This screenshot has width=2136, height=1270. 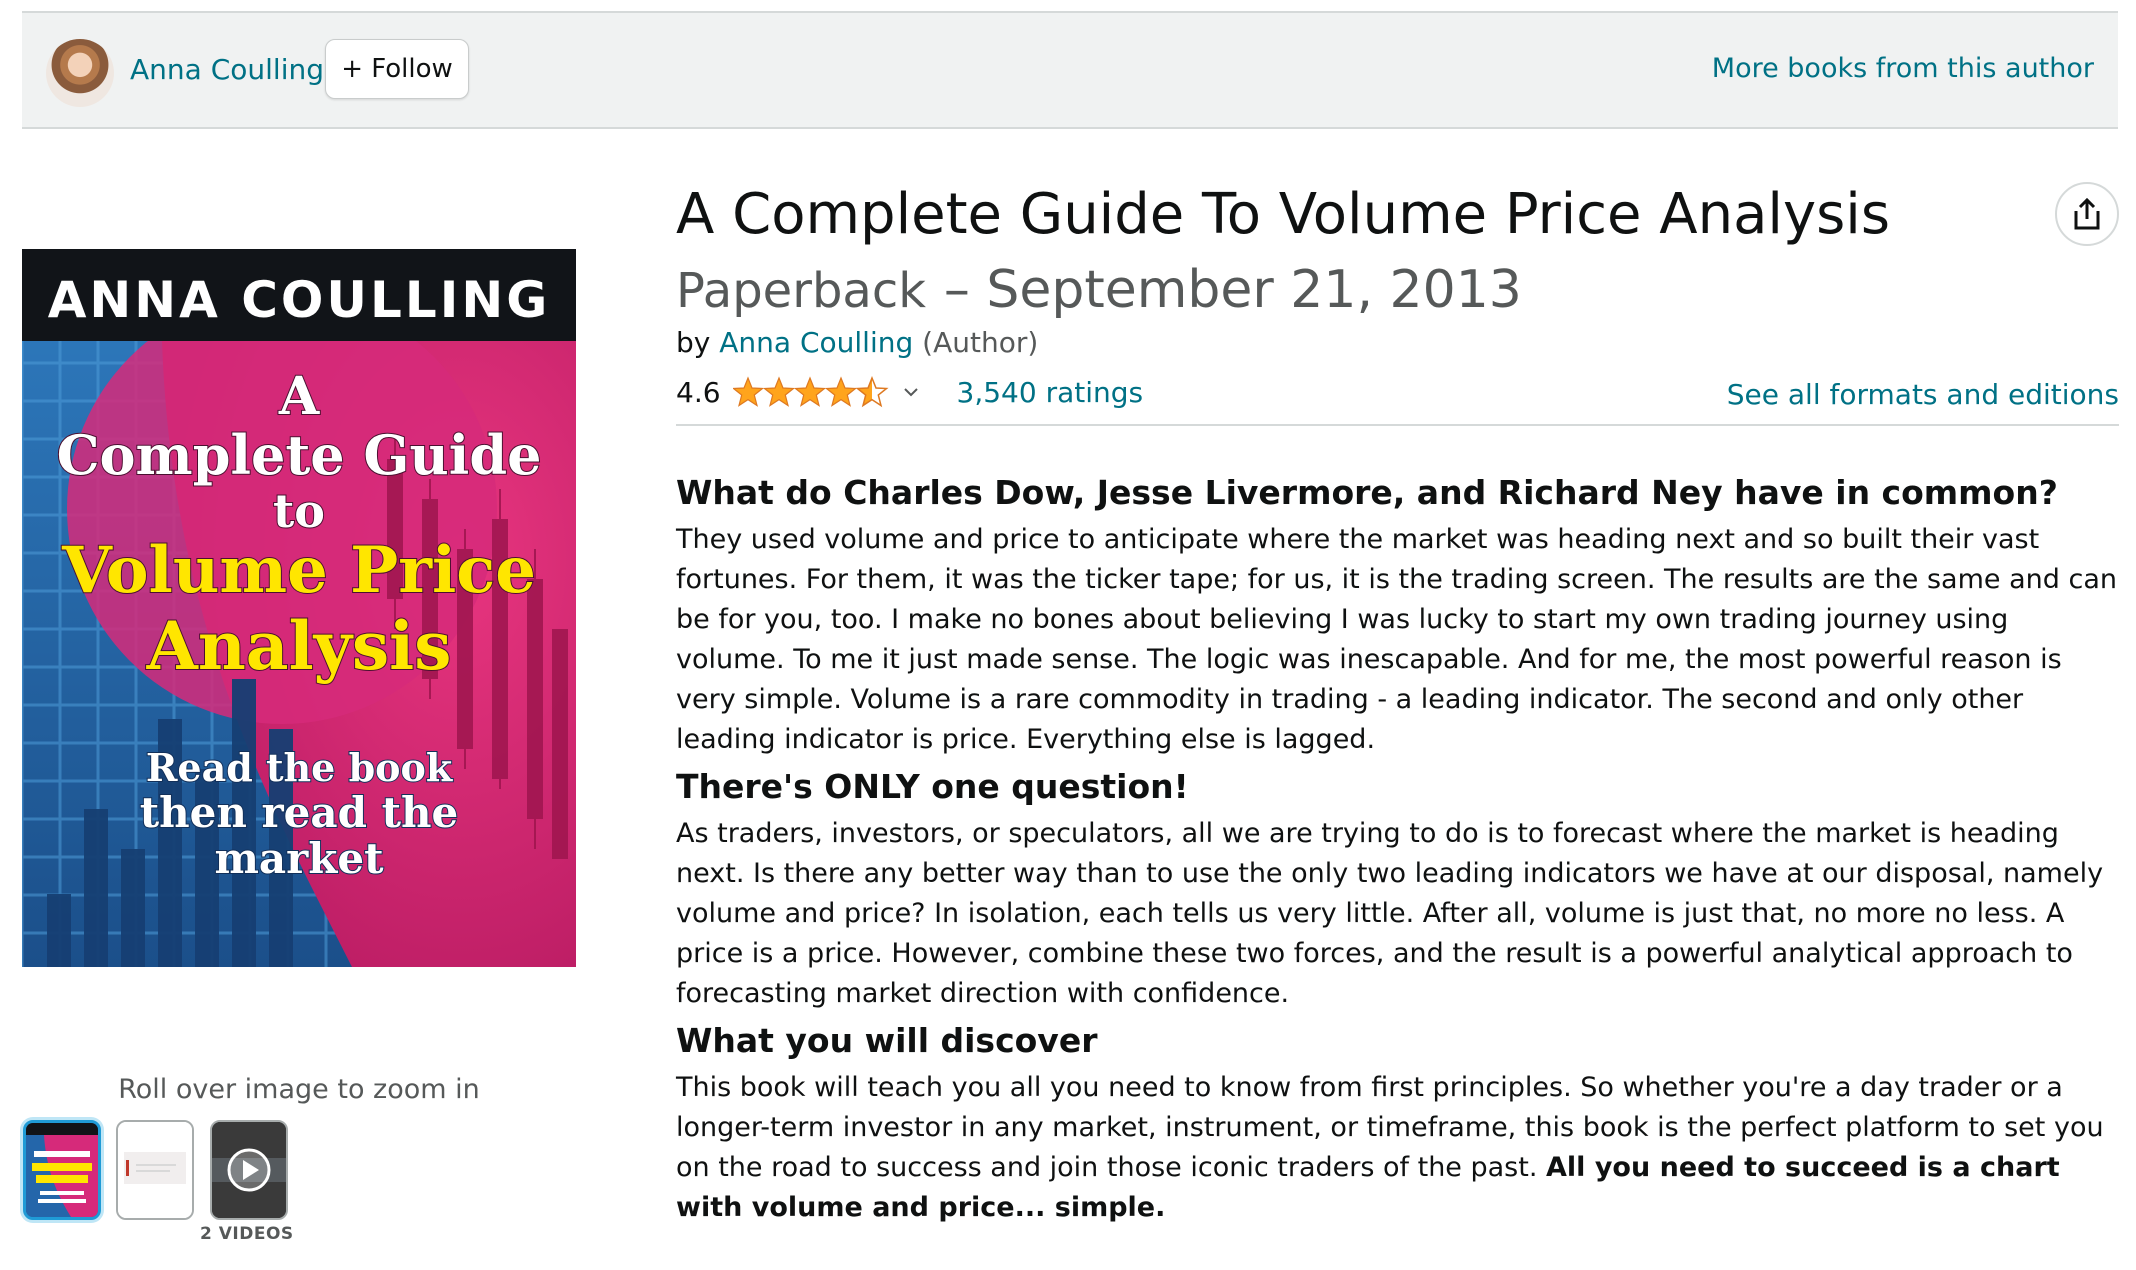 I want to click on description-heading: There's ONLY one question!, so click(x=932, y=786).